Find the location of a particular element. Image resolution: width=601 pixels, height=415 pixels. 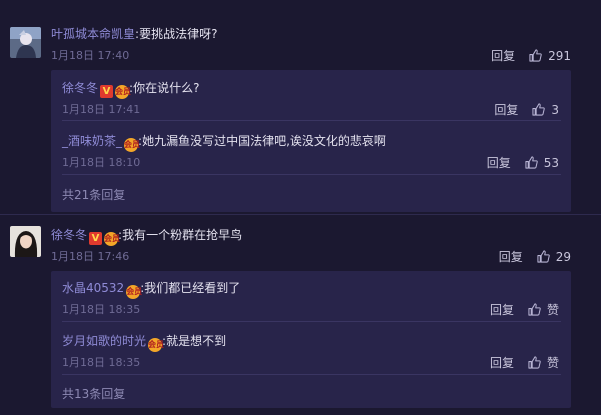

like-button: 3 is located at coordinates (545, 110).